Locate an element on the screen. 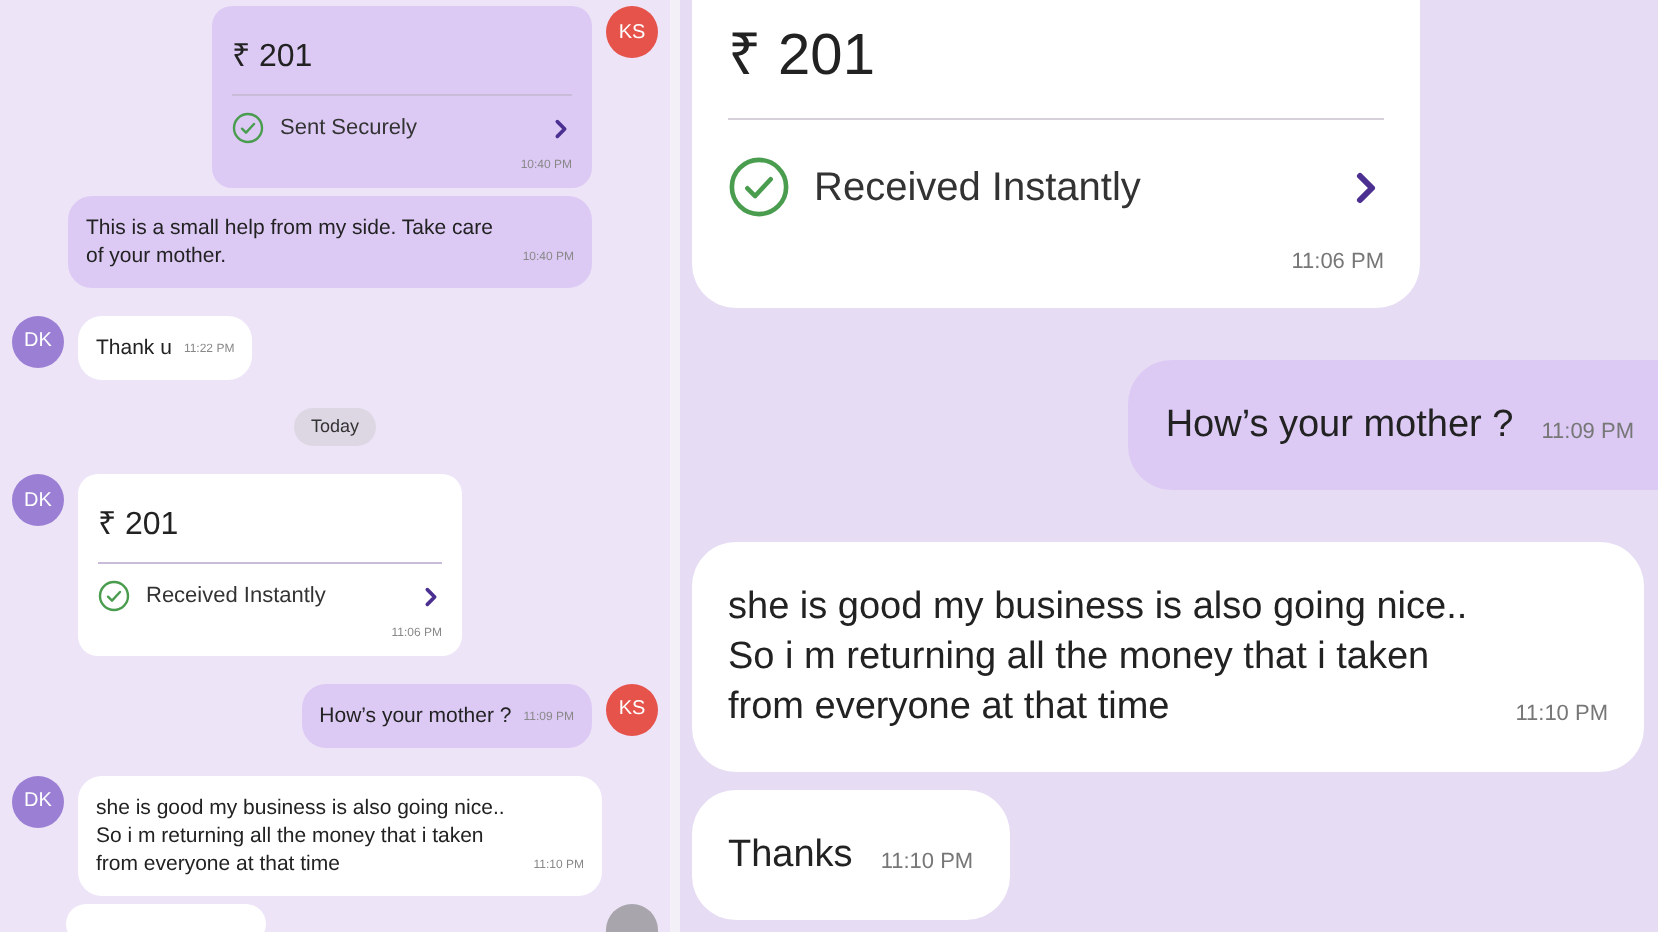  status-label: Sent Securely is located at coordinates (349, 129).